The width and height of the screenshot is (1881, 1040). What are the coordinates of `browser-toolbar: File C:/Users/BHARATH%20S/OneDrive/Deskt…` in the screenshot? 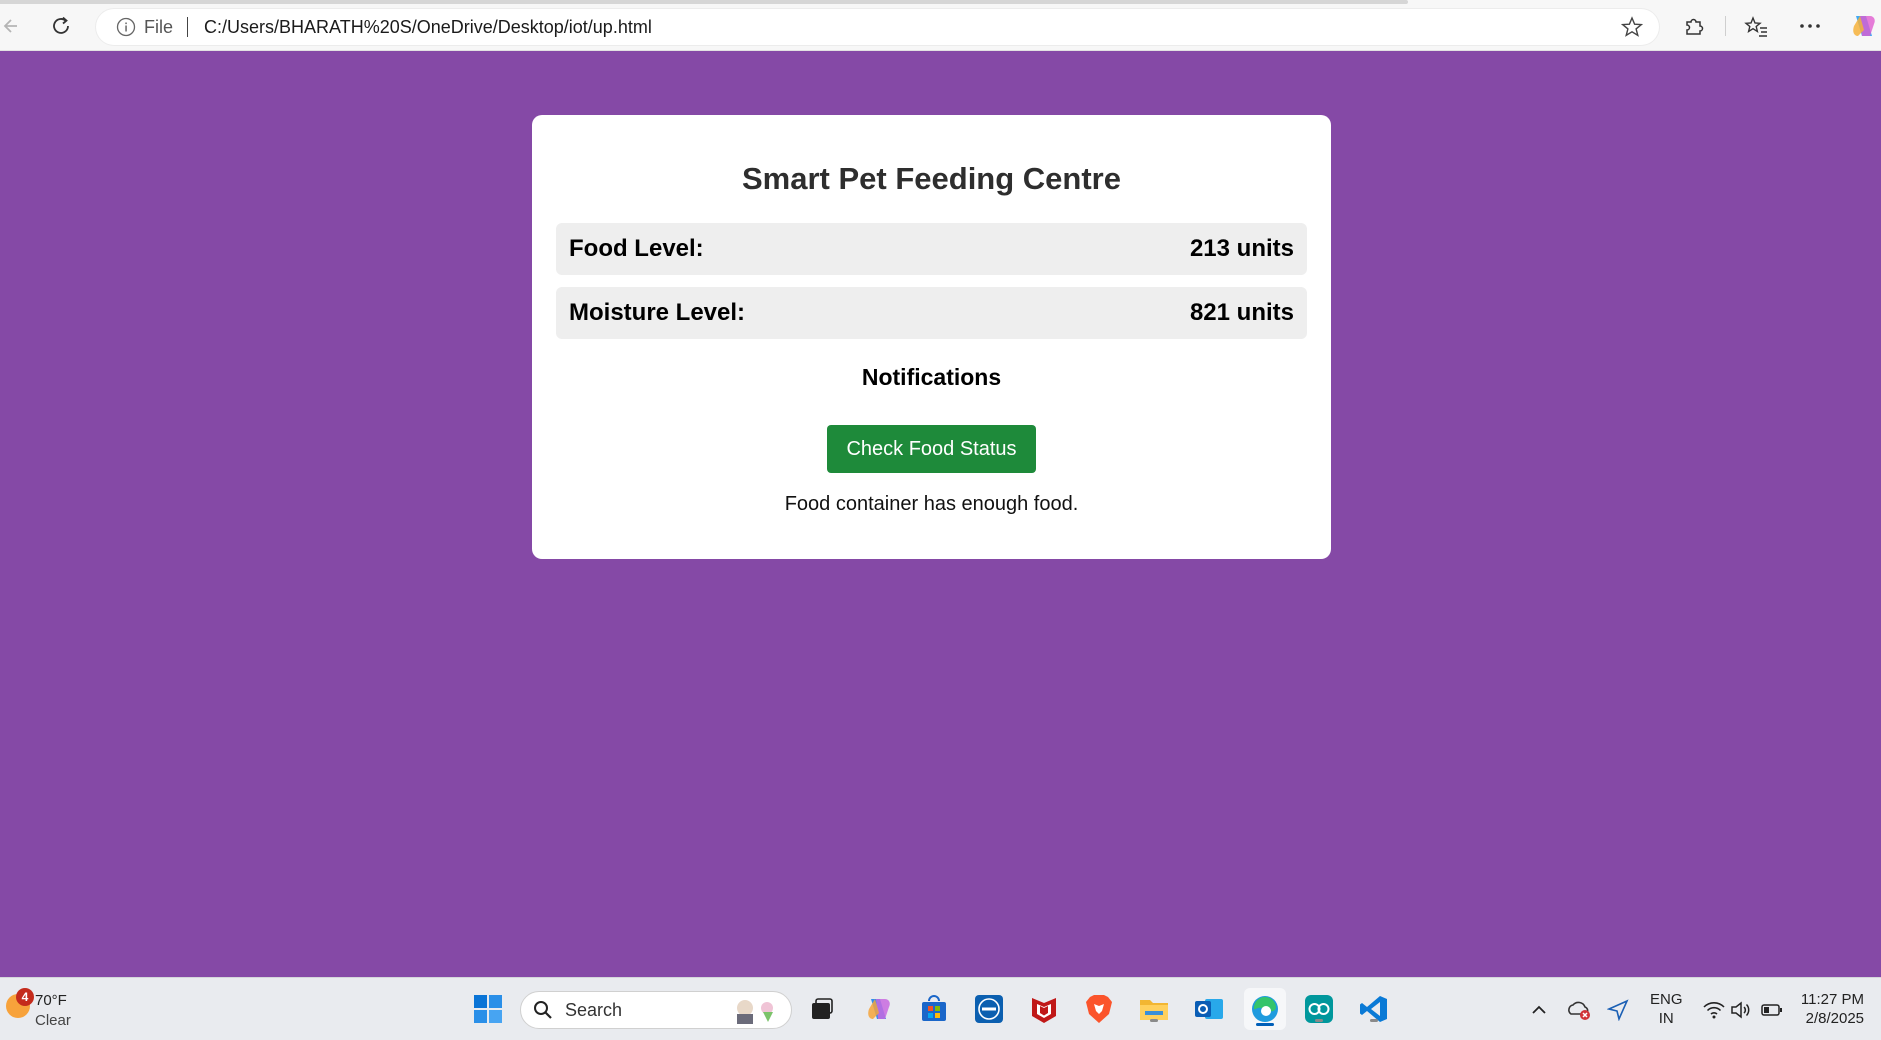 It's located at (940, 25).